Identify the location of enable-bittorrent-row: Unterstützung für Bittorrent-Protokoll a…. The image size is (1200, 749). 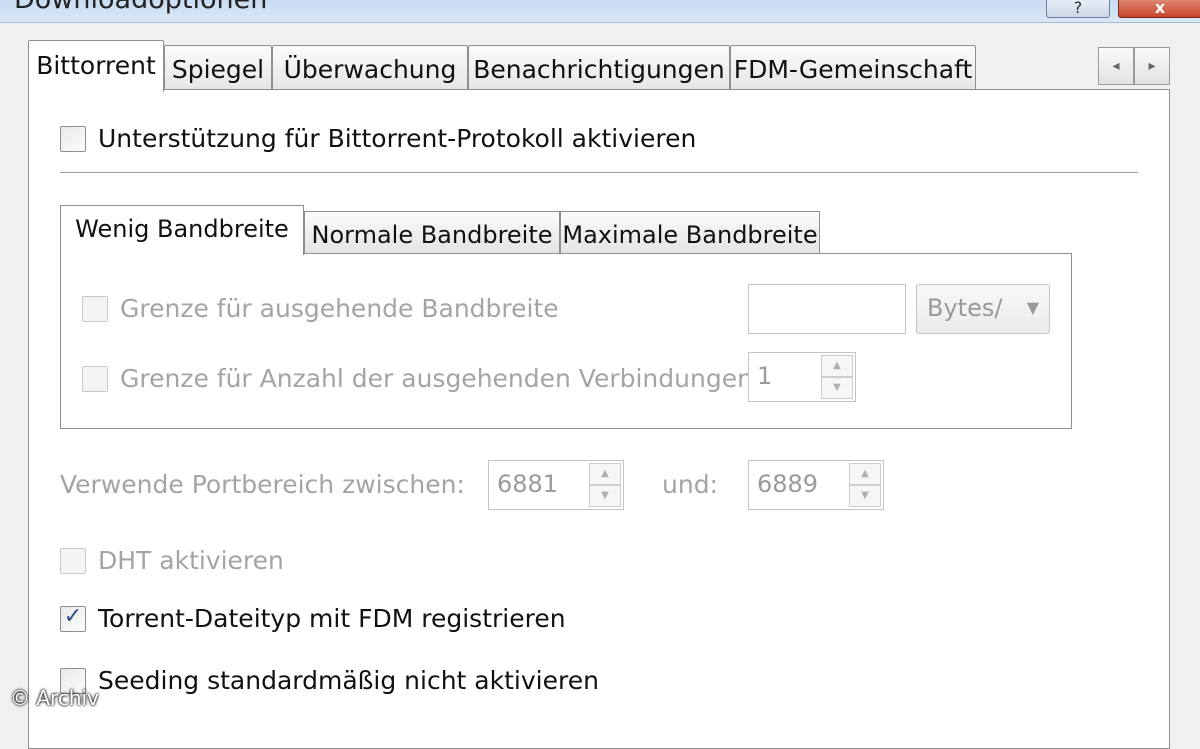
(378, 138).